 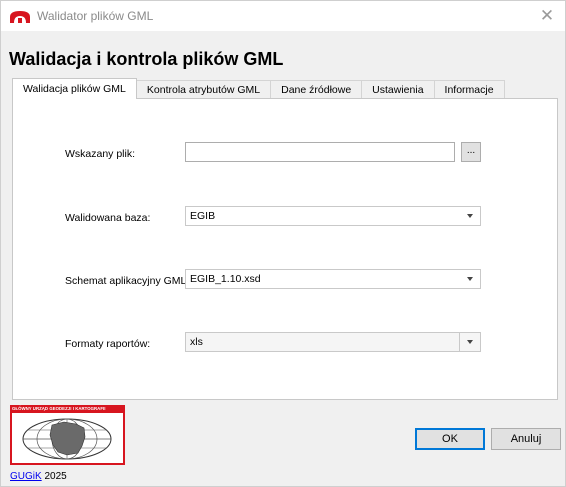 What do you see at coordinates (450, 439) in the screenshot?
I see `ok-button: OK` at bounding box center [450, 439].